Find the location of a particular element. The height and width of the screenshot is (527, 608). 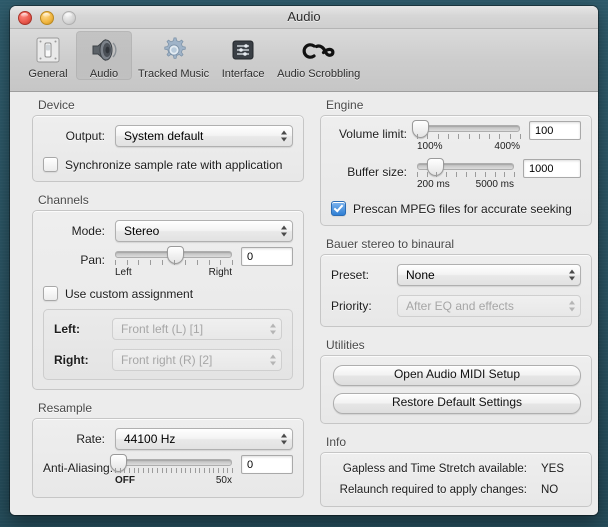

mode-select-value: Stereo is located at coordinates (142, 231).